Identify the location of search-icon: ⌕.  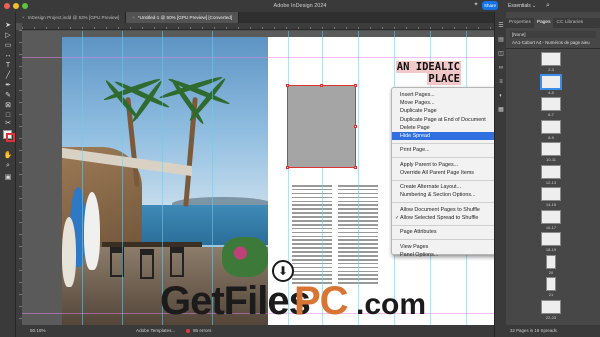
(550, 5).